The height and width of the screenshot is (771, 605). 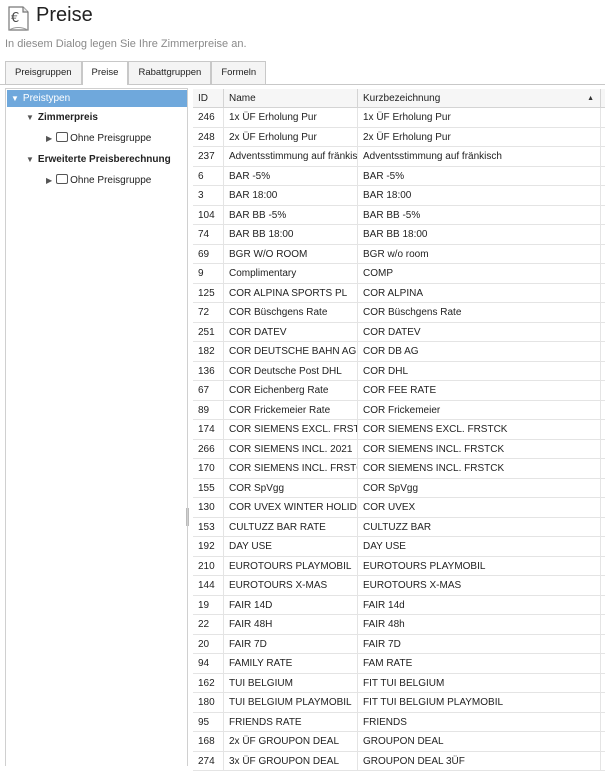 What do you see at coordinates (399, 313) in the screenshot?
I see `table-row: 72COR Büschgens RateCOR Büschgens Rate` at bounding box center [399, 313].